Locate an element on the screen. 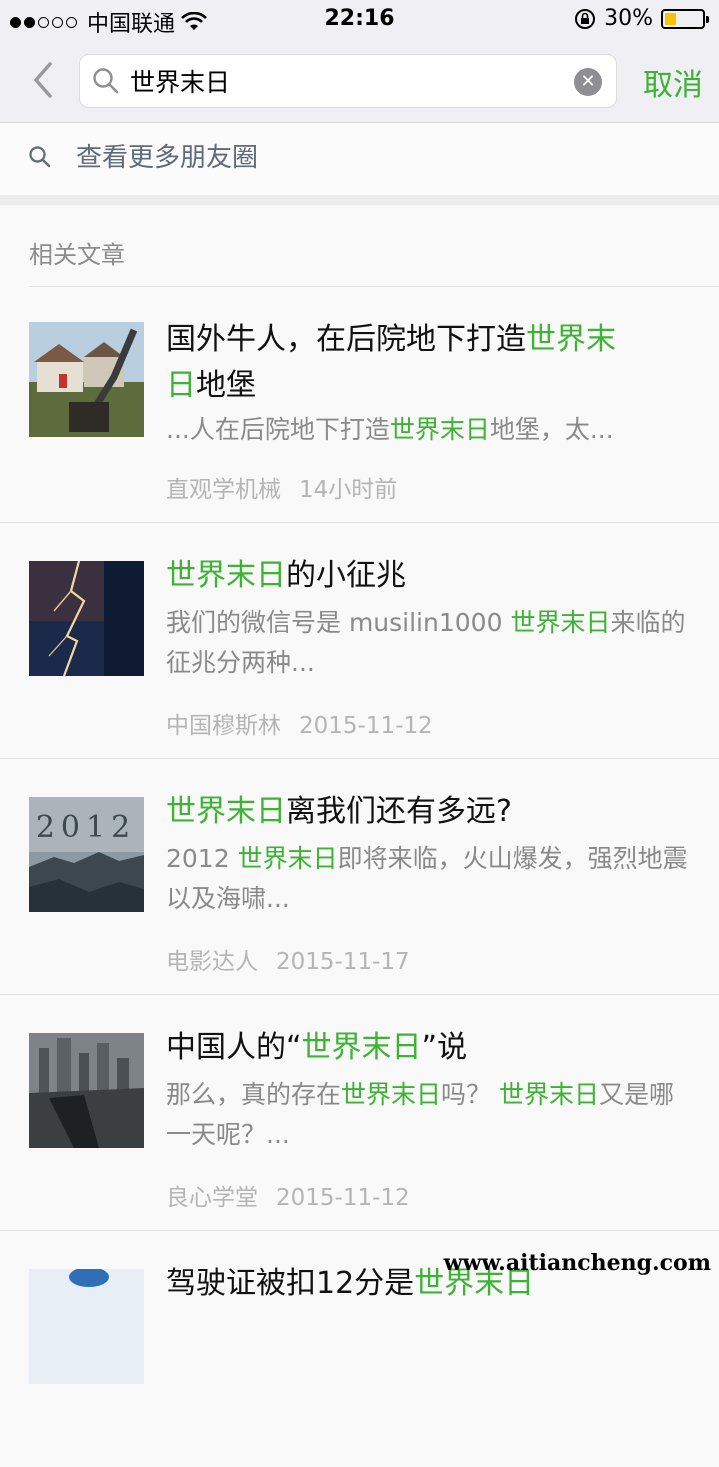 The height and width of the screenshot is (1467, 719). clear-search-icon: ✕ is located at coordinates (588, 82).